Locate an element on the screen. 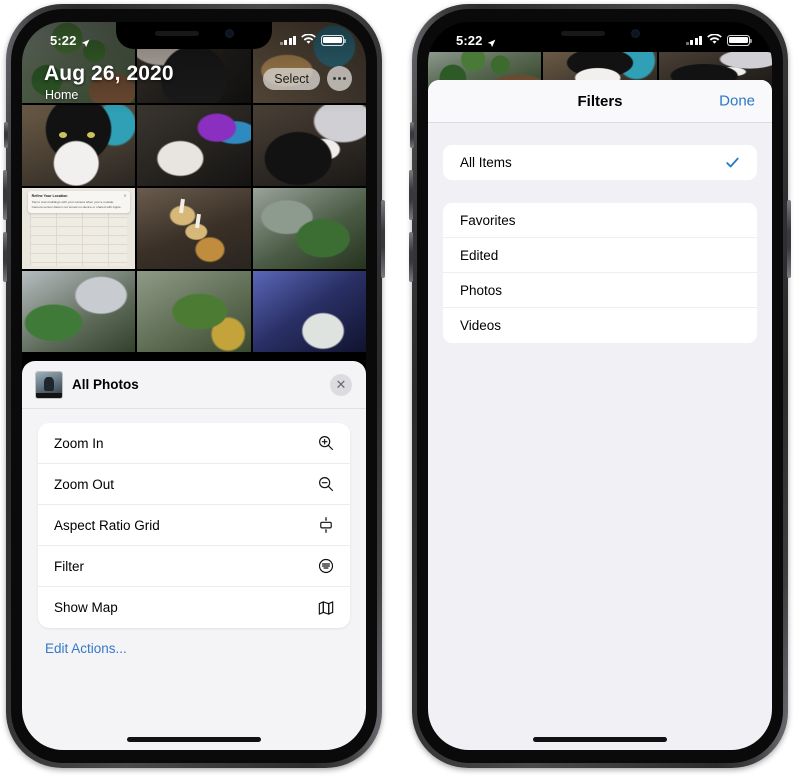 The width and height of the screenshot is (800, 778). menu-item-aspect-ratio-grid: Aspect Ratio Grid is located at coordinates (194, 525).